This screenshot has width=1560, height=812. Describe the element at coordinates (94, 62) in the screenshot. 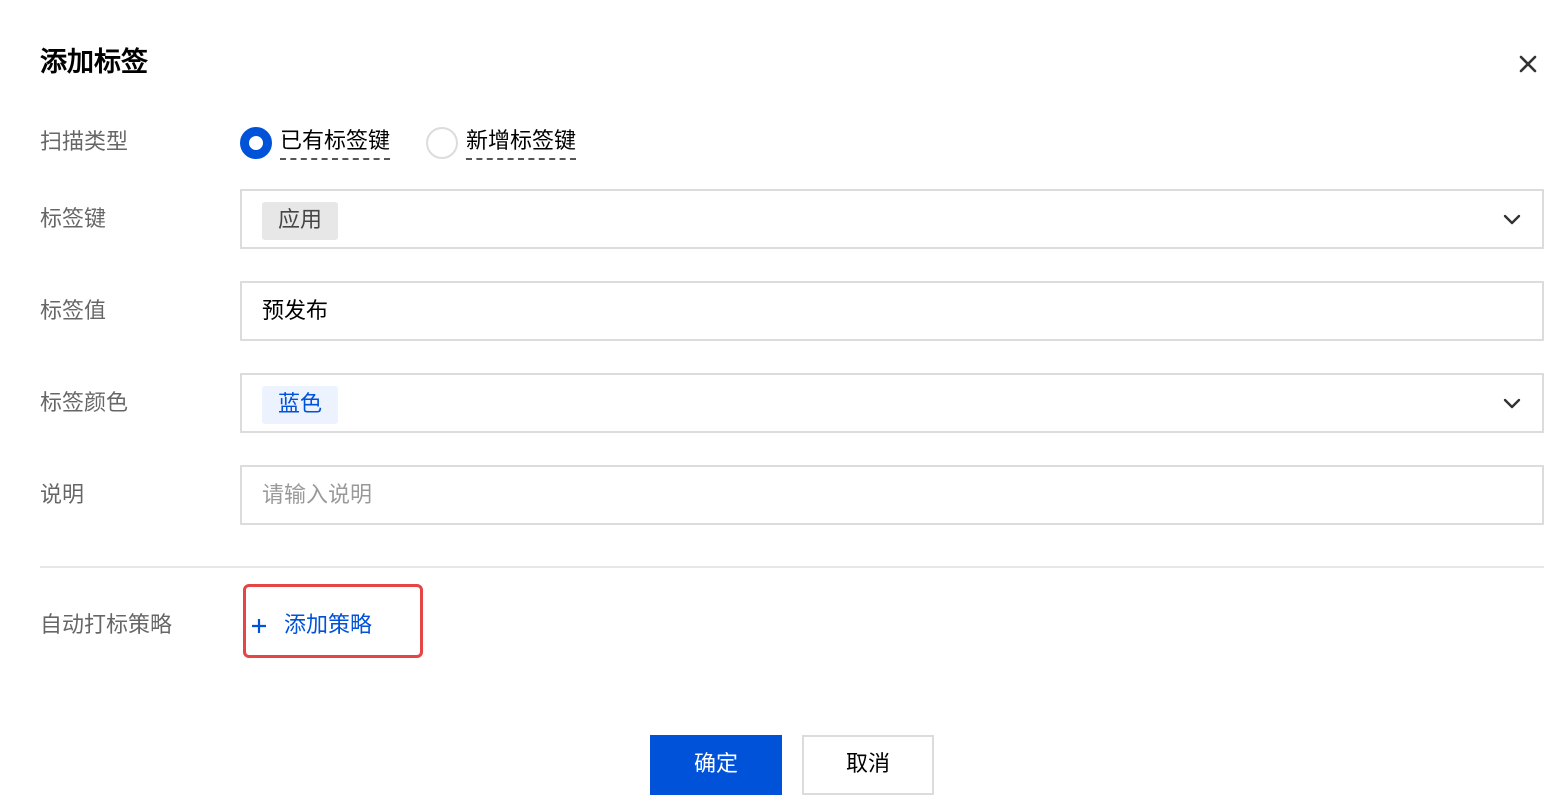

I see `dialog-title: 添加标签` at that location.